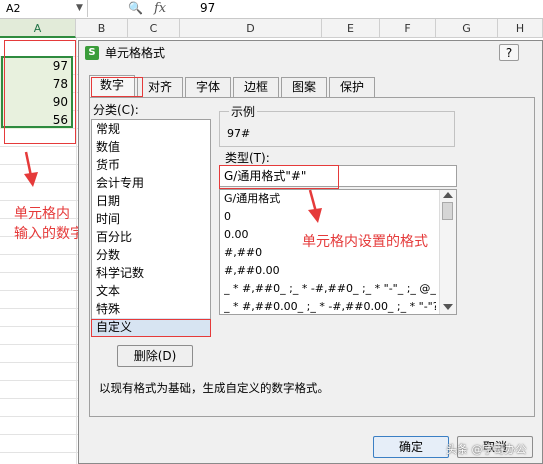 The height and width of the screenshot is (464, 543). I want to click on category-item: 科学记数, so click(151, 273).